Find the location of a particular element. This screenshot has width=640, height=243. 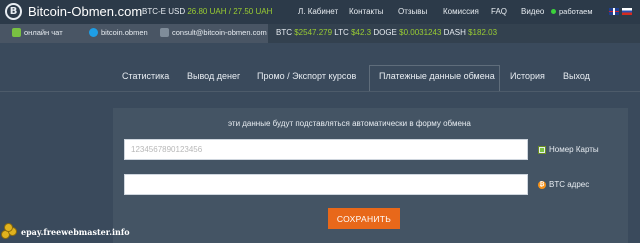

bitcoin-logo-icon: B is located at coordinates (13, 11).